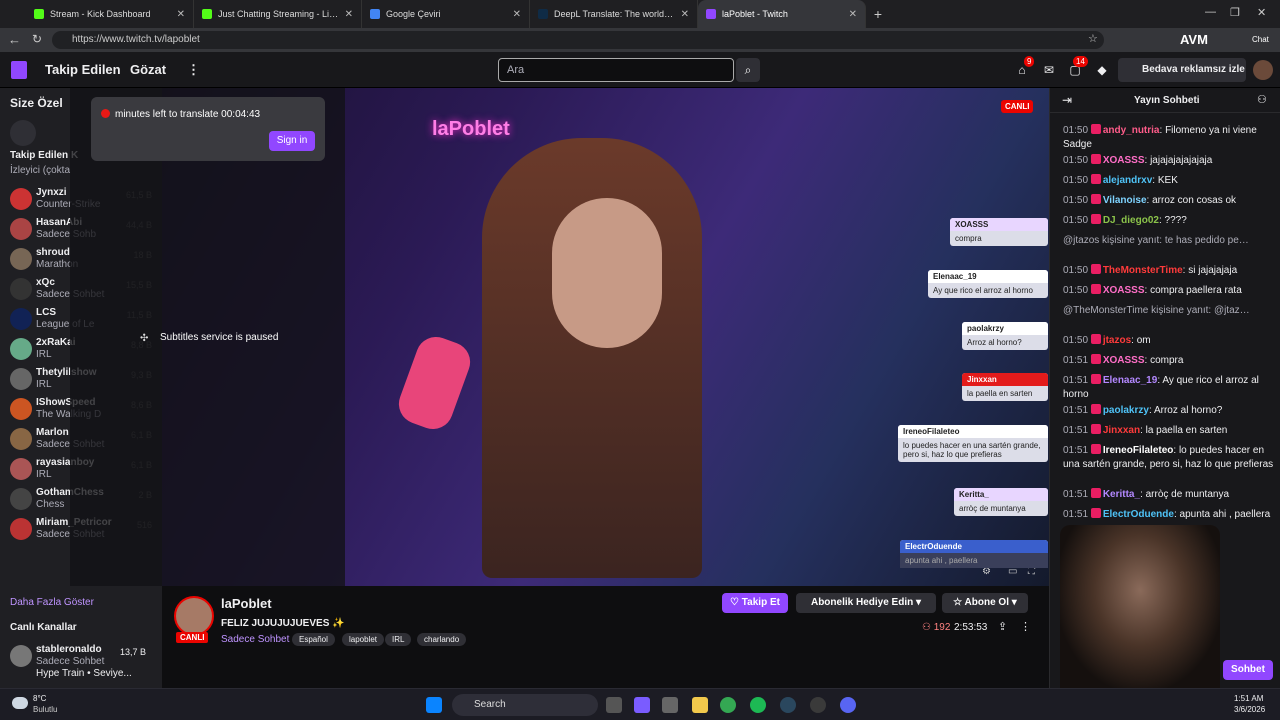  I want to click on channel-game: Sadece Sohbet, so click(70, 661).